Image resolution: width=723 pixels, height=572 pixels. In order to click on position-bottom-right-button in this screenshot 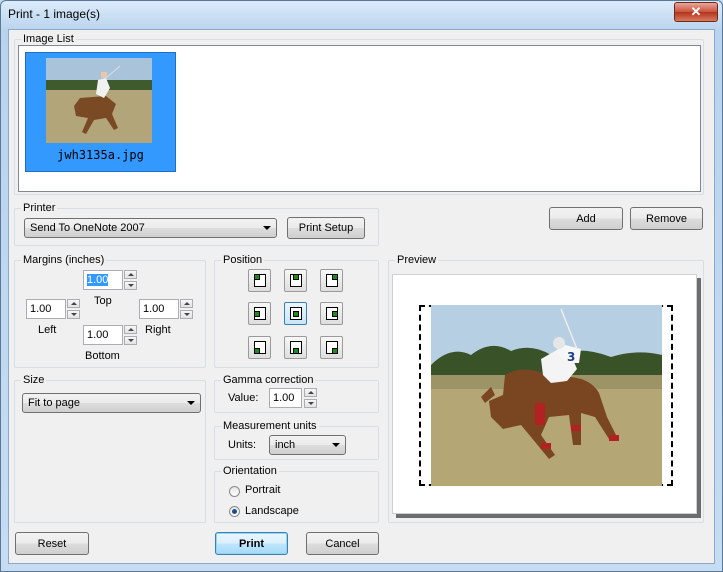, I will do `click(331, 347)`.